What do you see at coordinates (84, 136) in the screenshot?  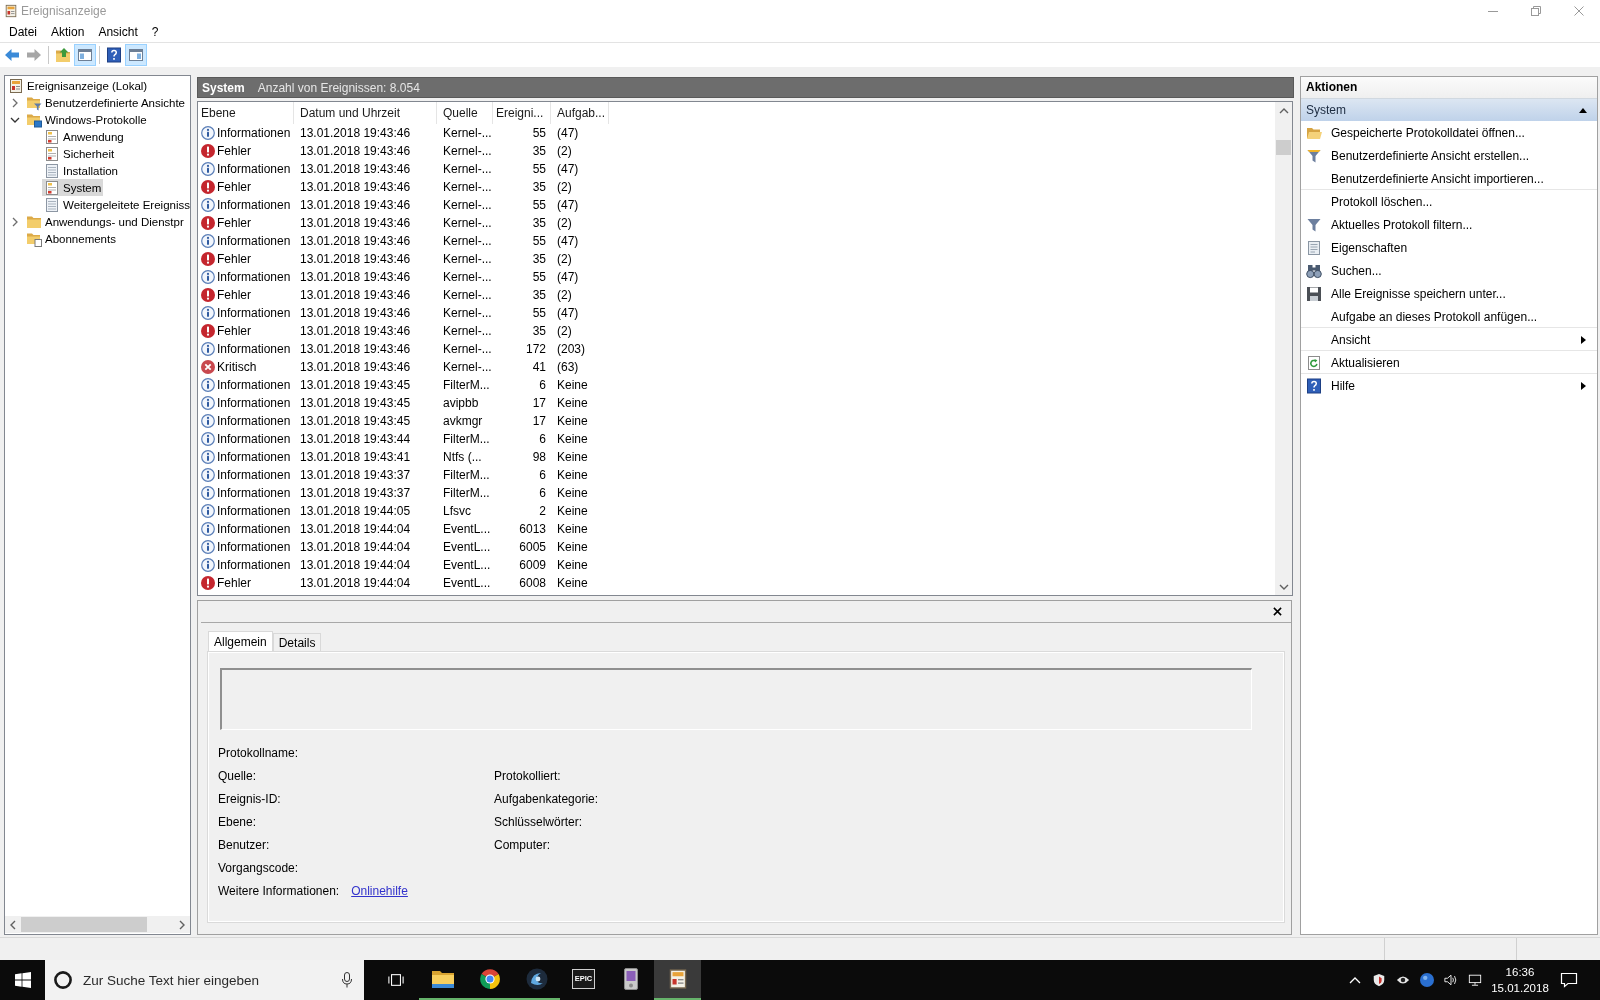 I see `tree-item: Anwendung` at bounding box center [84, 136].